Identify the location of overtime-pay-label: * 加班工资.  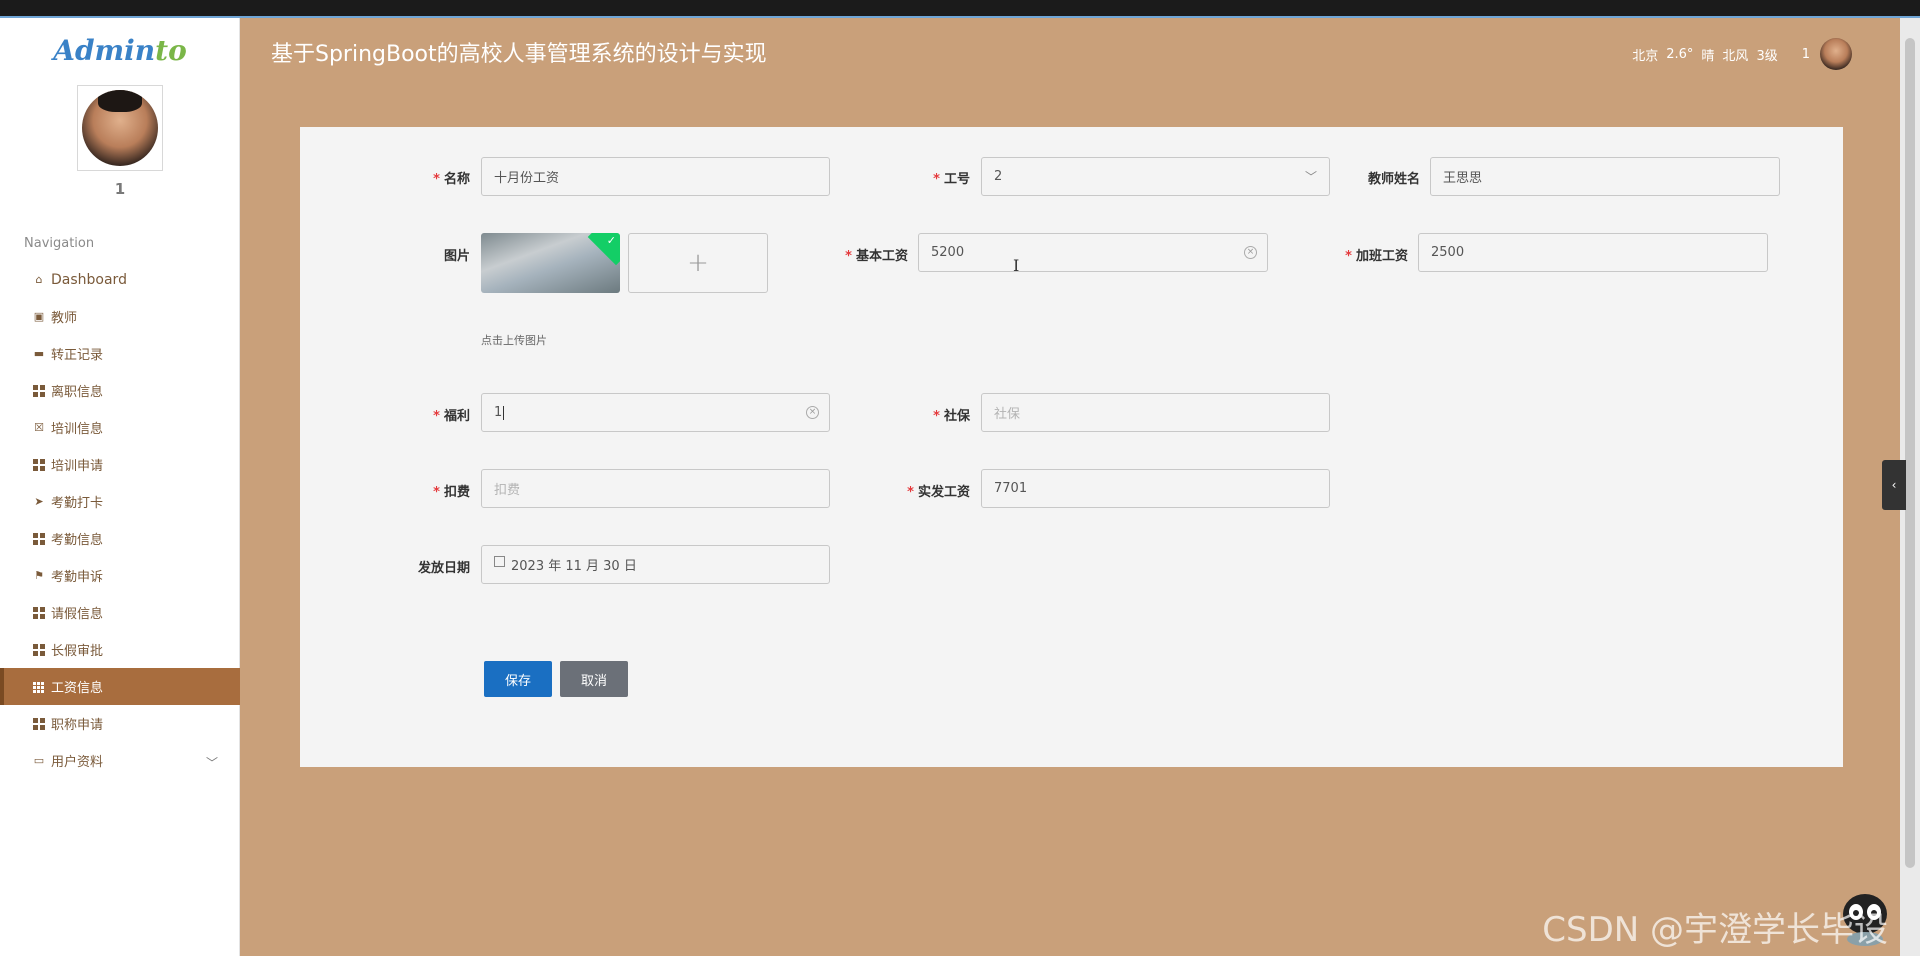
(1376, 256).